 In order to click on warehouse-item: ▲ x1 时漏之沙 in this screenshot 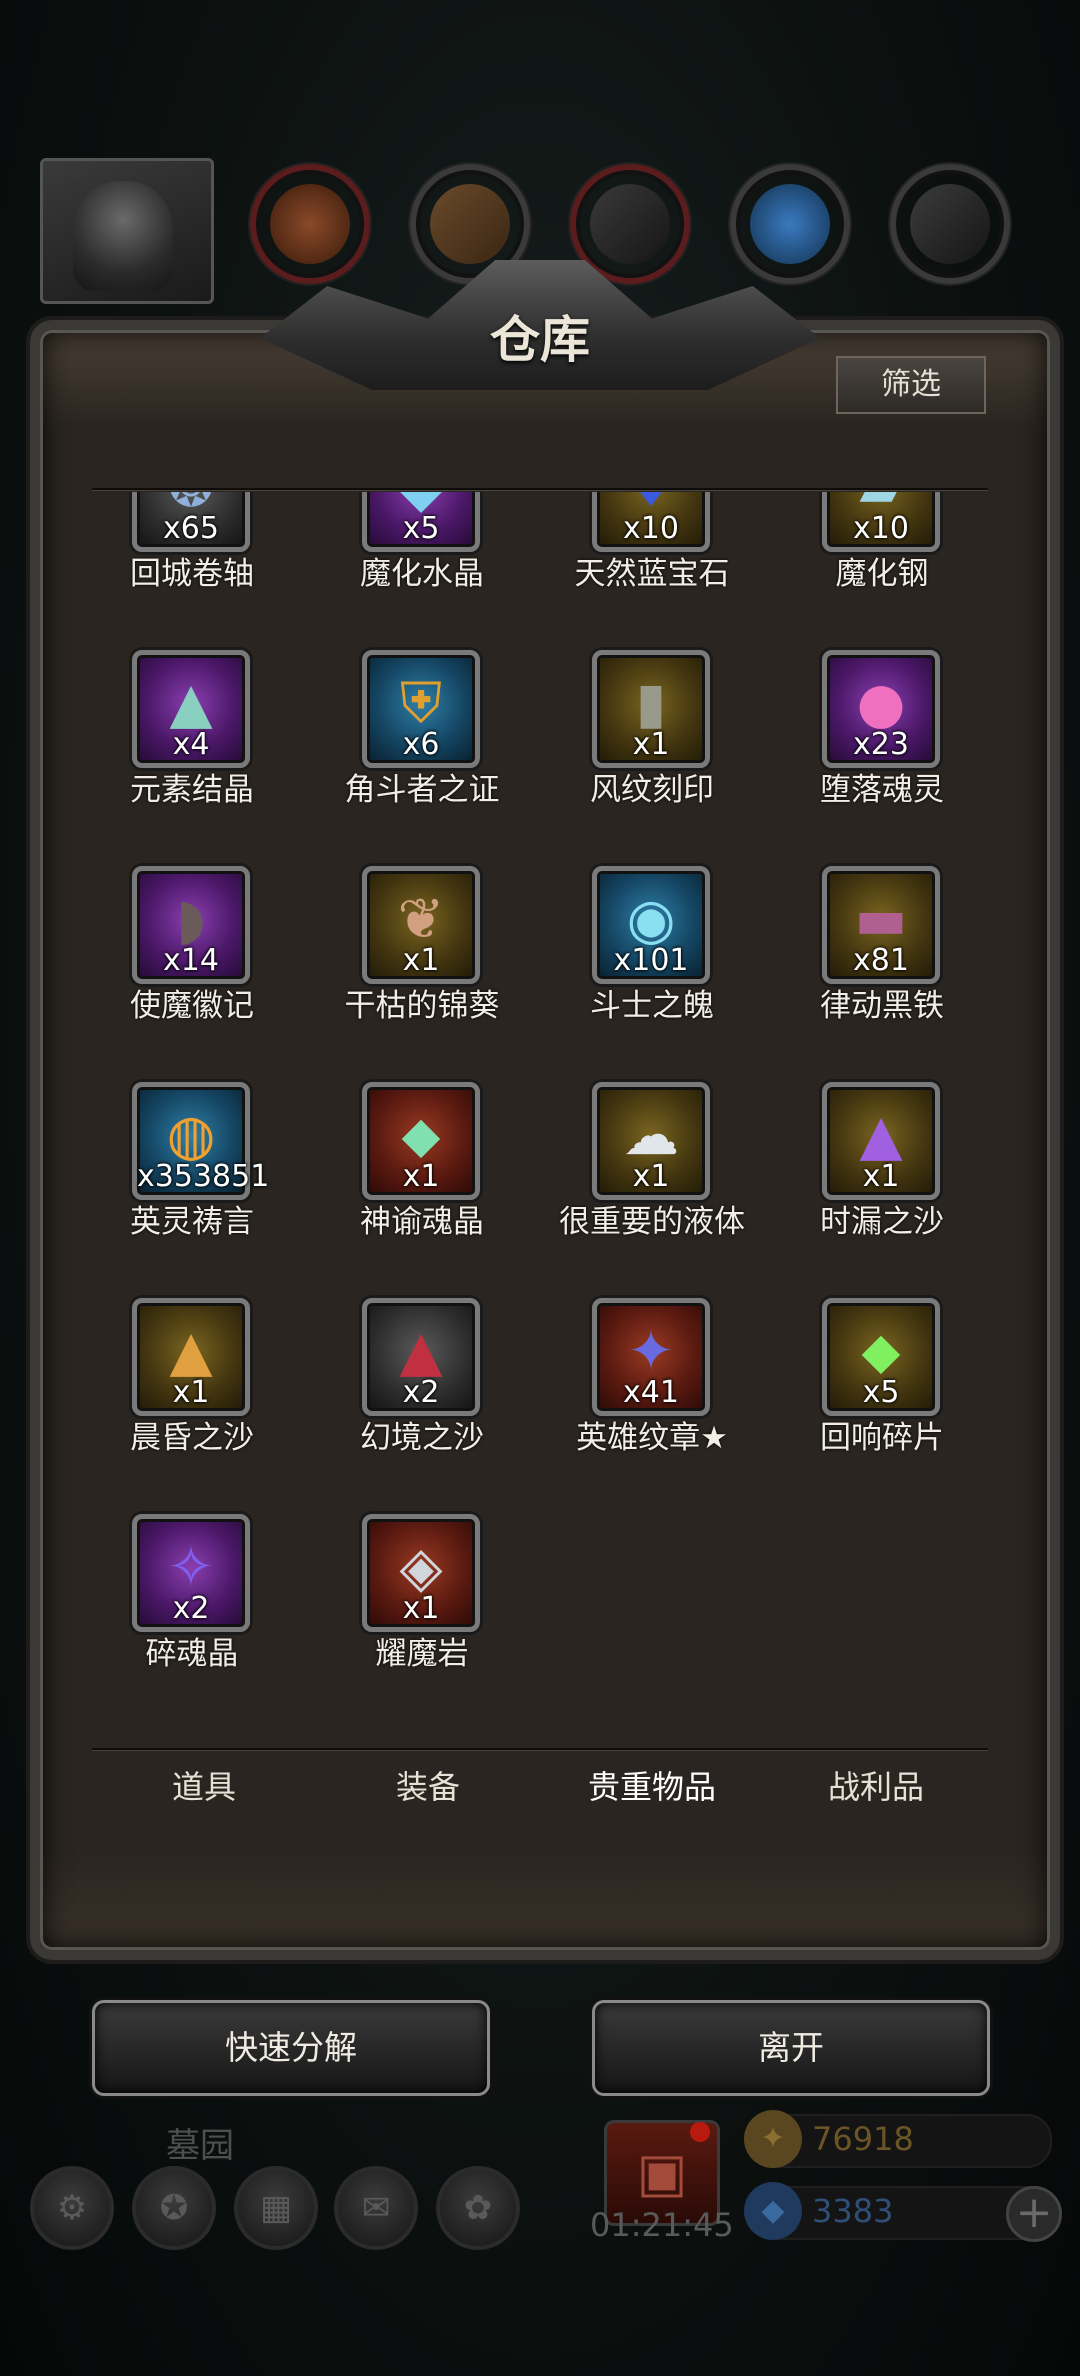, I will do `click(882, 1162)`.